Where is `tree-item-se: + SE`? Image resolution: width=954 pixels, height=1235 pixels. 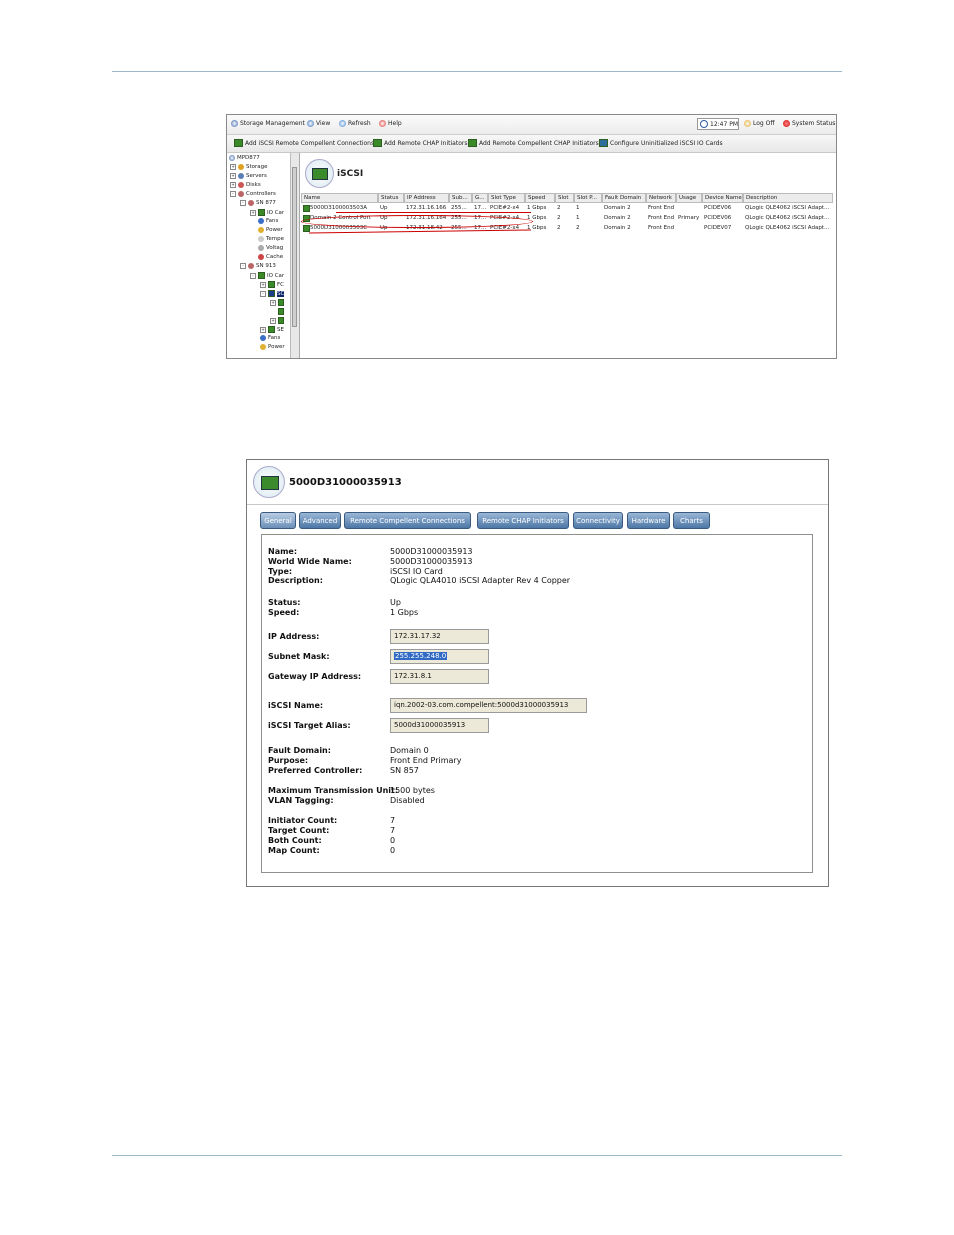 tree-item-se: + SE is located at coordinates (272, 329).